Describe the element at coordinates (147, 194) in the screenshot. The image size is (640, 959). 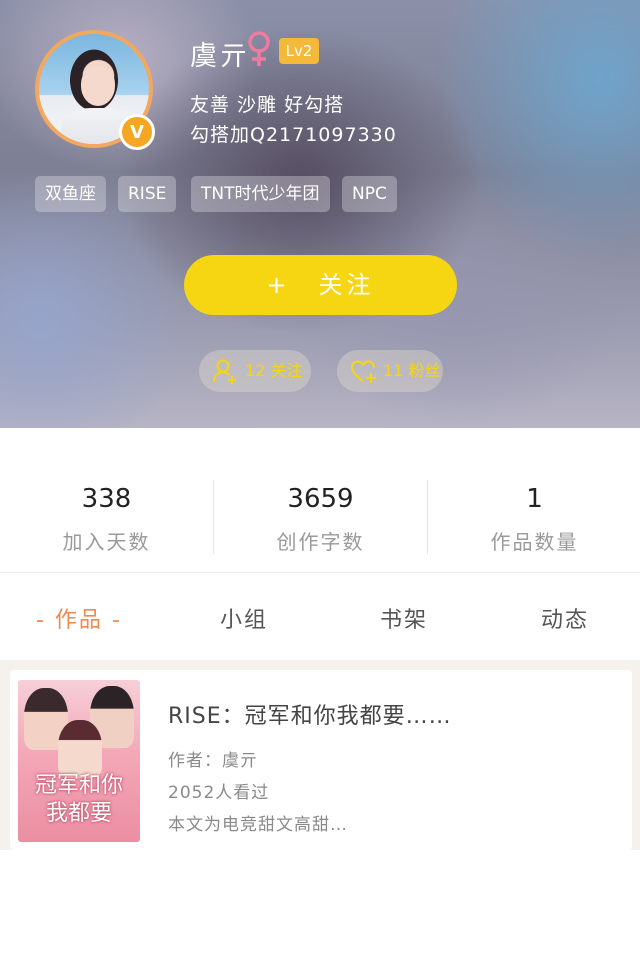
I see `tag-item: RISE` at that location.